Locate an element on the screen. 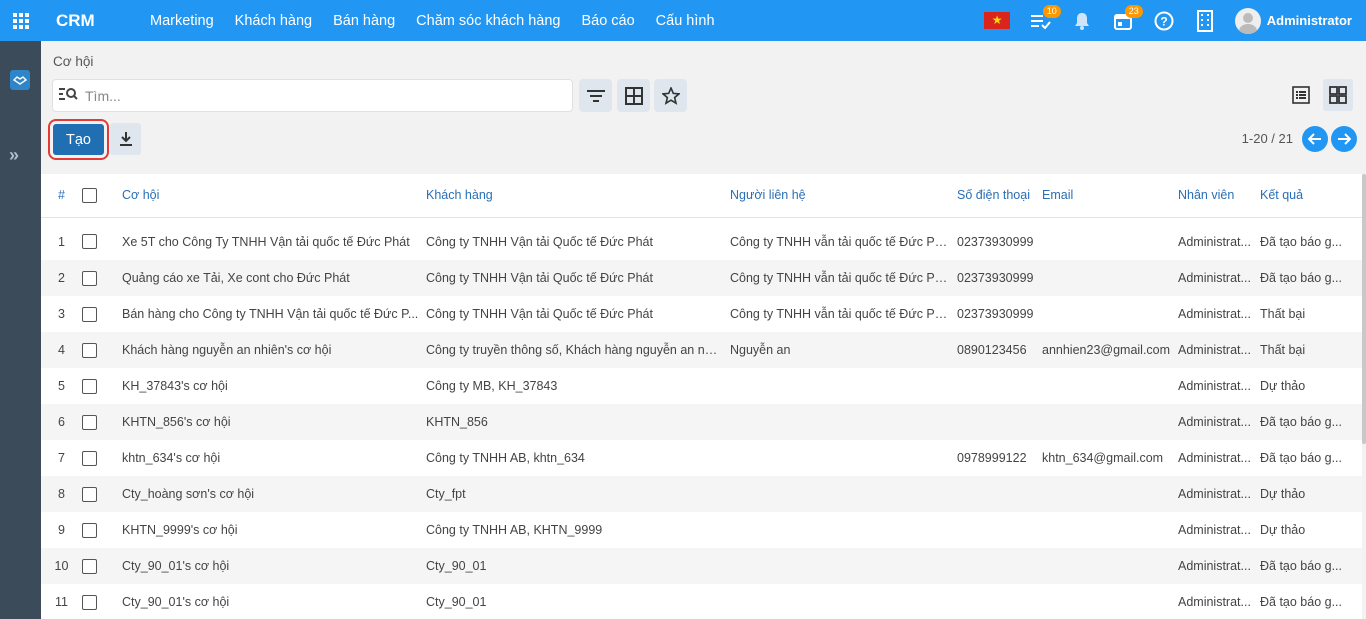 This screenshot has width=1366, height=619. arrow-left-icon is located at coordinates (1314, 139).